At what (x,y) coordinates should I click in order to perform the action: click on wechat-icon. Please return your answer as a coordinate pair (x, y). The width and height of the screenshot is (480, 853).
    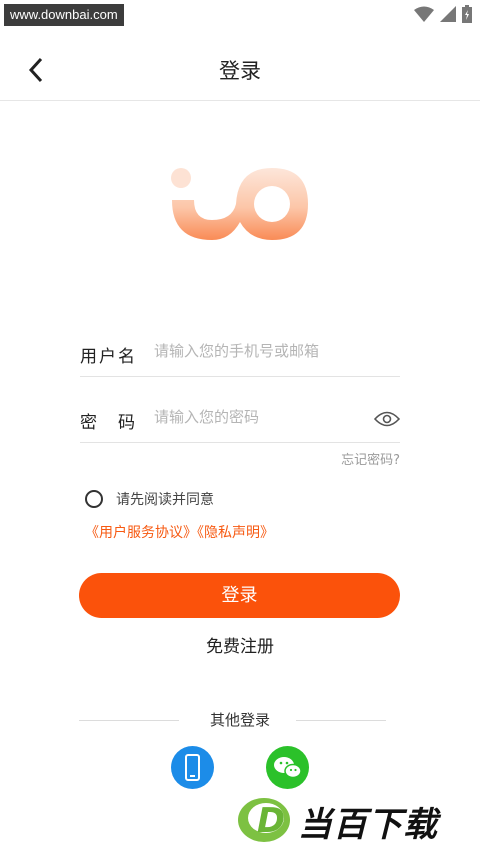
    Looking at the image, I should click on (288, 768).